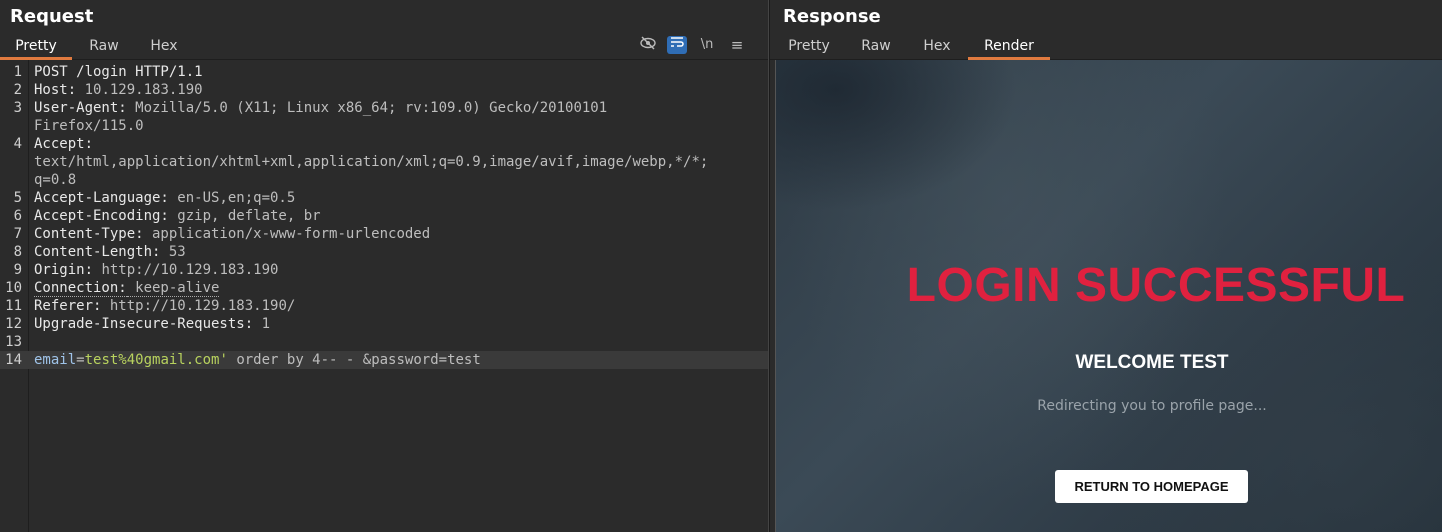 The image size is (1442, 532). I want to click on line-text: Accept-Language: en-US,en;q=0.5, so click(164, 198).